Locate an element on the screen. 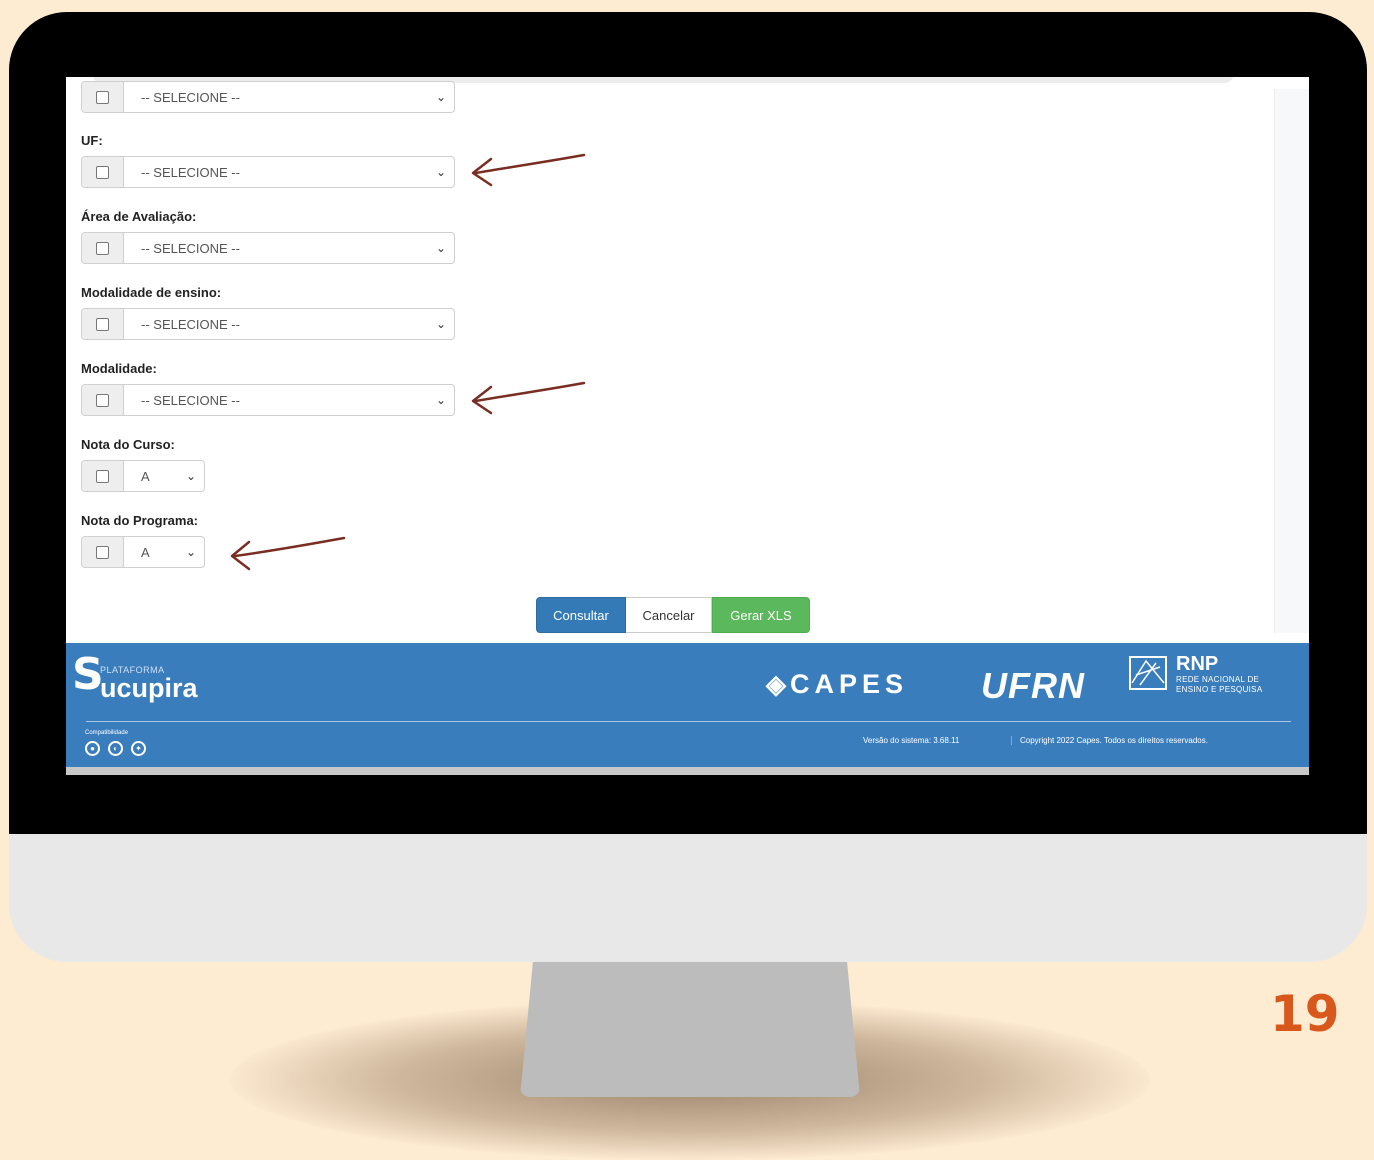  nota-curso-select: A ⌄ is located at coordinates (164, 476).